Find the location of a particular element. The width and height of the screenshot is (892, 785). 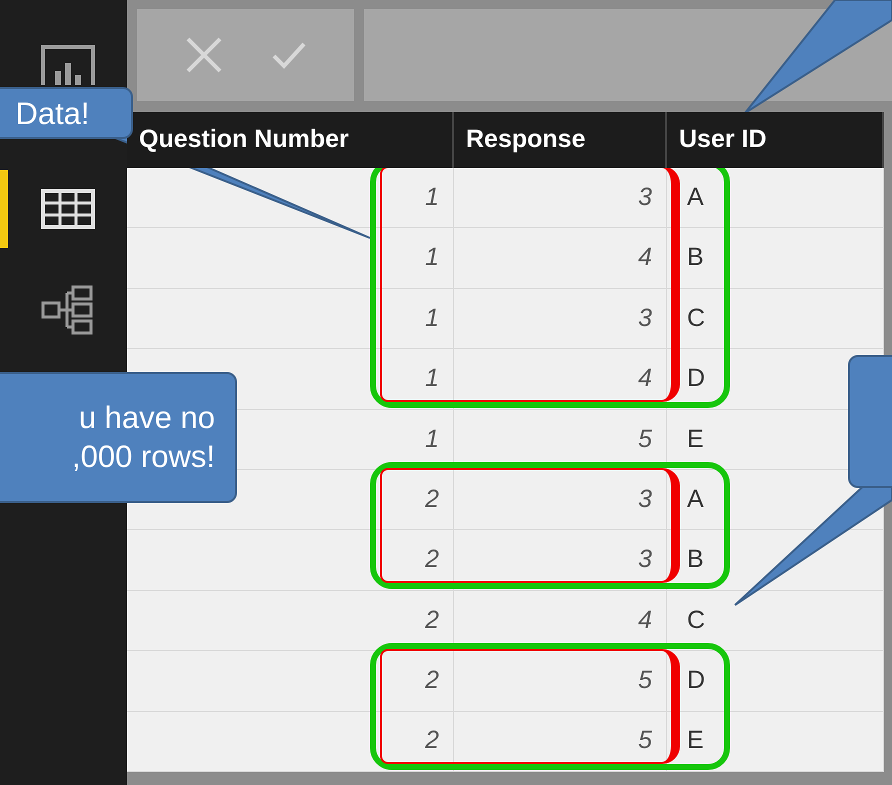

column-header: User ID is located at coordinates (723, 140).